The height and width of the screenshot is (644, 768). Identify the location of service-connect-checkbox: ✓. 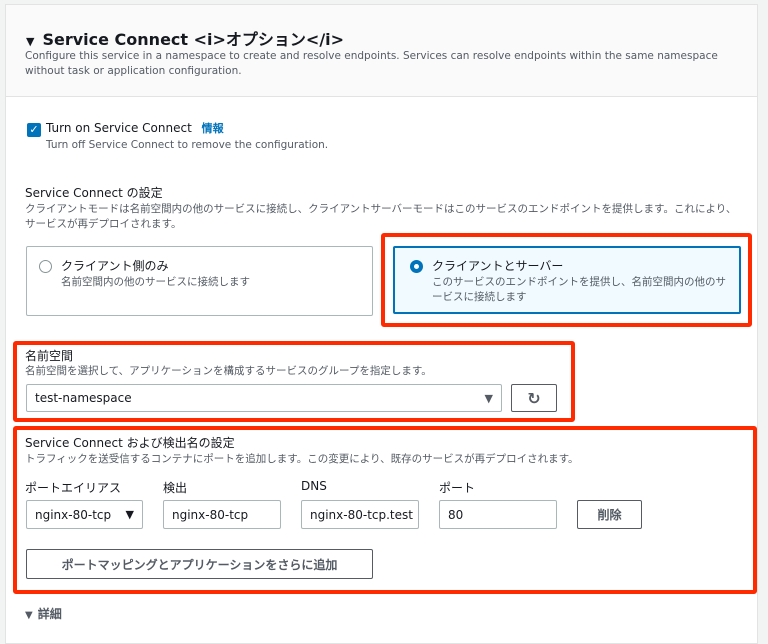
(34, 130).